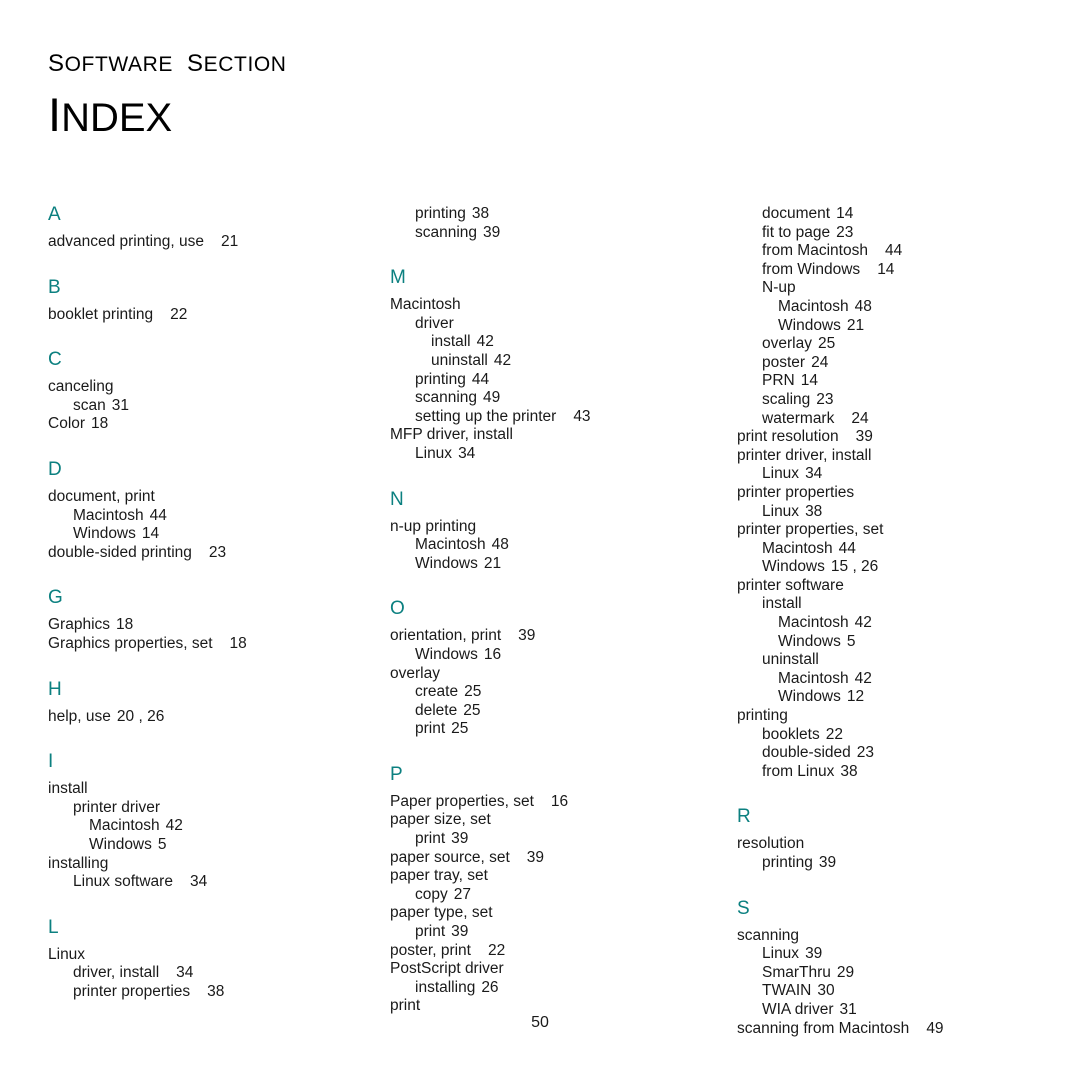 The image size is (1080, 1080). I want to click on index-entry: printing 38, so click(540, 214).